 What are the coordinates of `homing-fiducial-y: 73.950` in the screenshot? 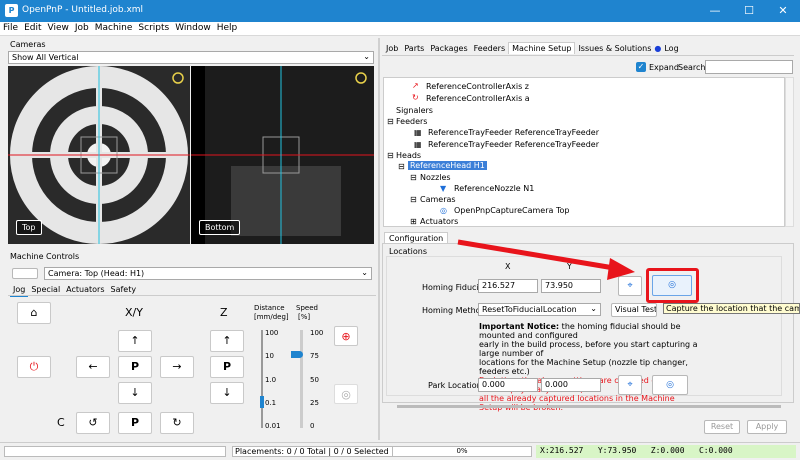 It's located at (571, 286).